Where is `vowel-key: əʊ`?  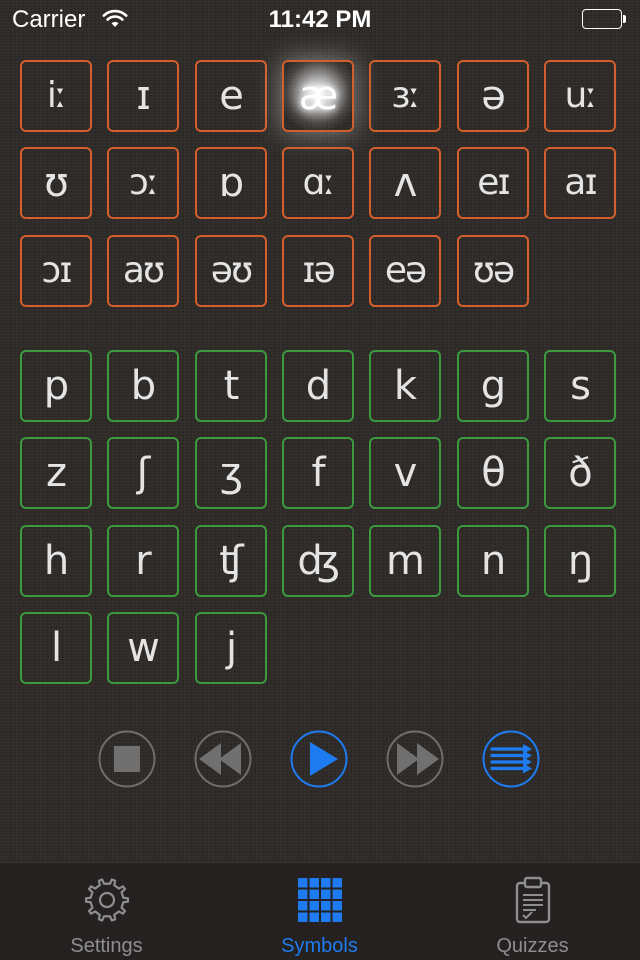 vowel-key: əʊ is located at coordinates (231, 271).